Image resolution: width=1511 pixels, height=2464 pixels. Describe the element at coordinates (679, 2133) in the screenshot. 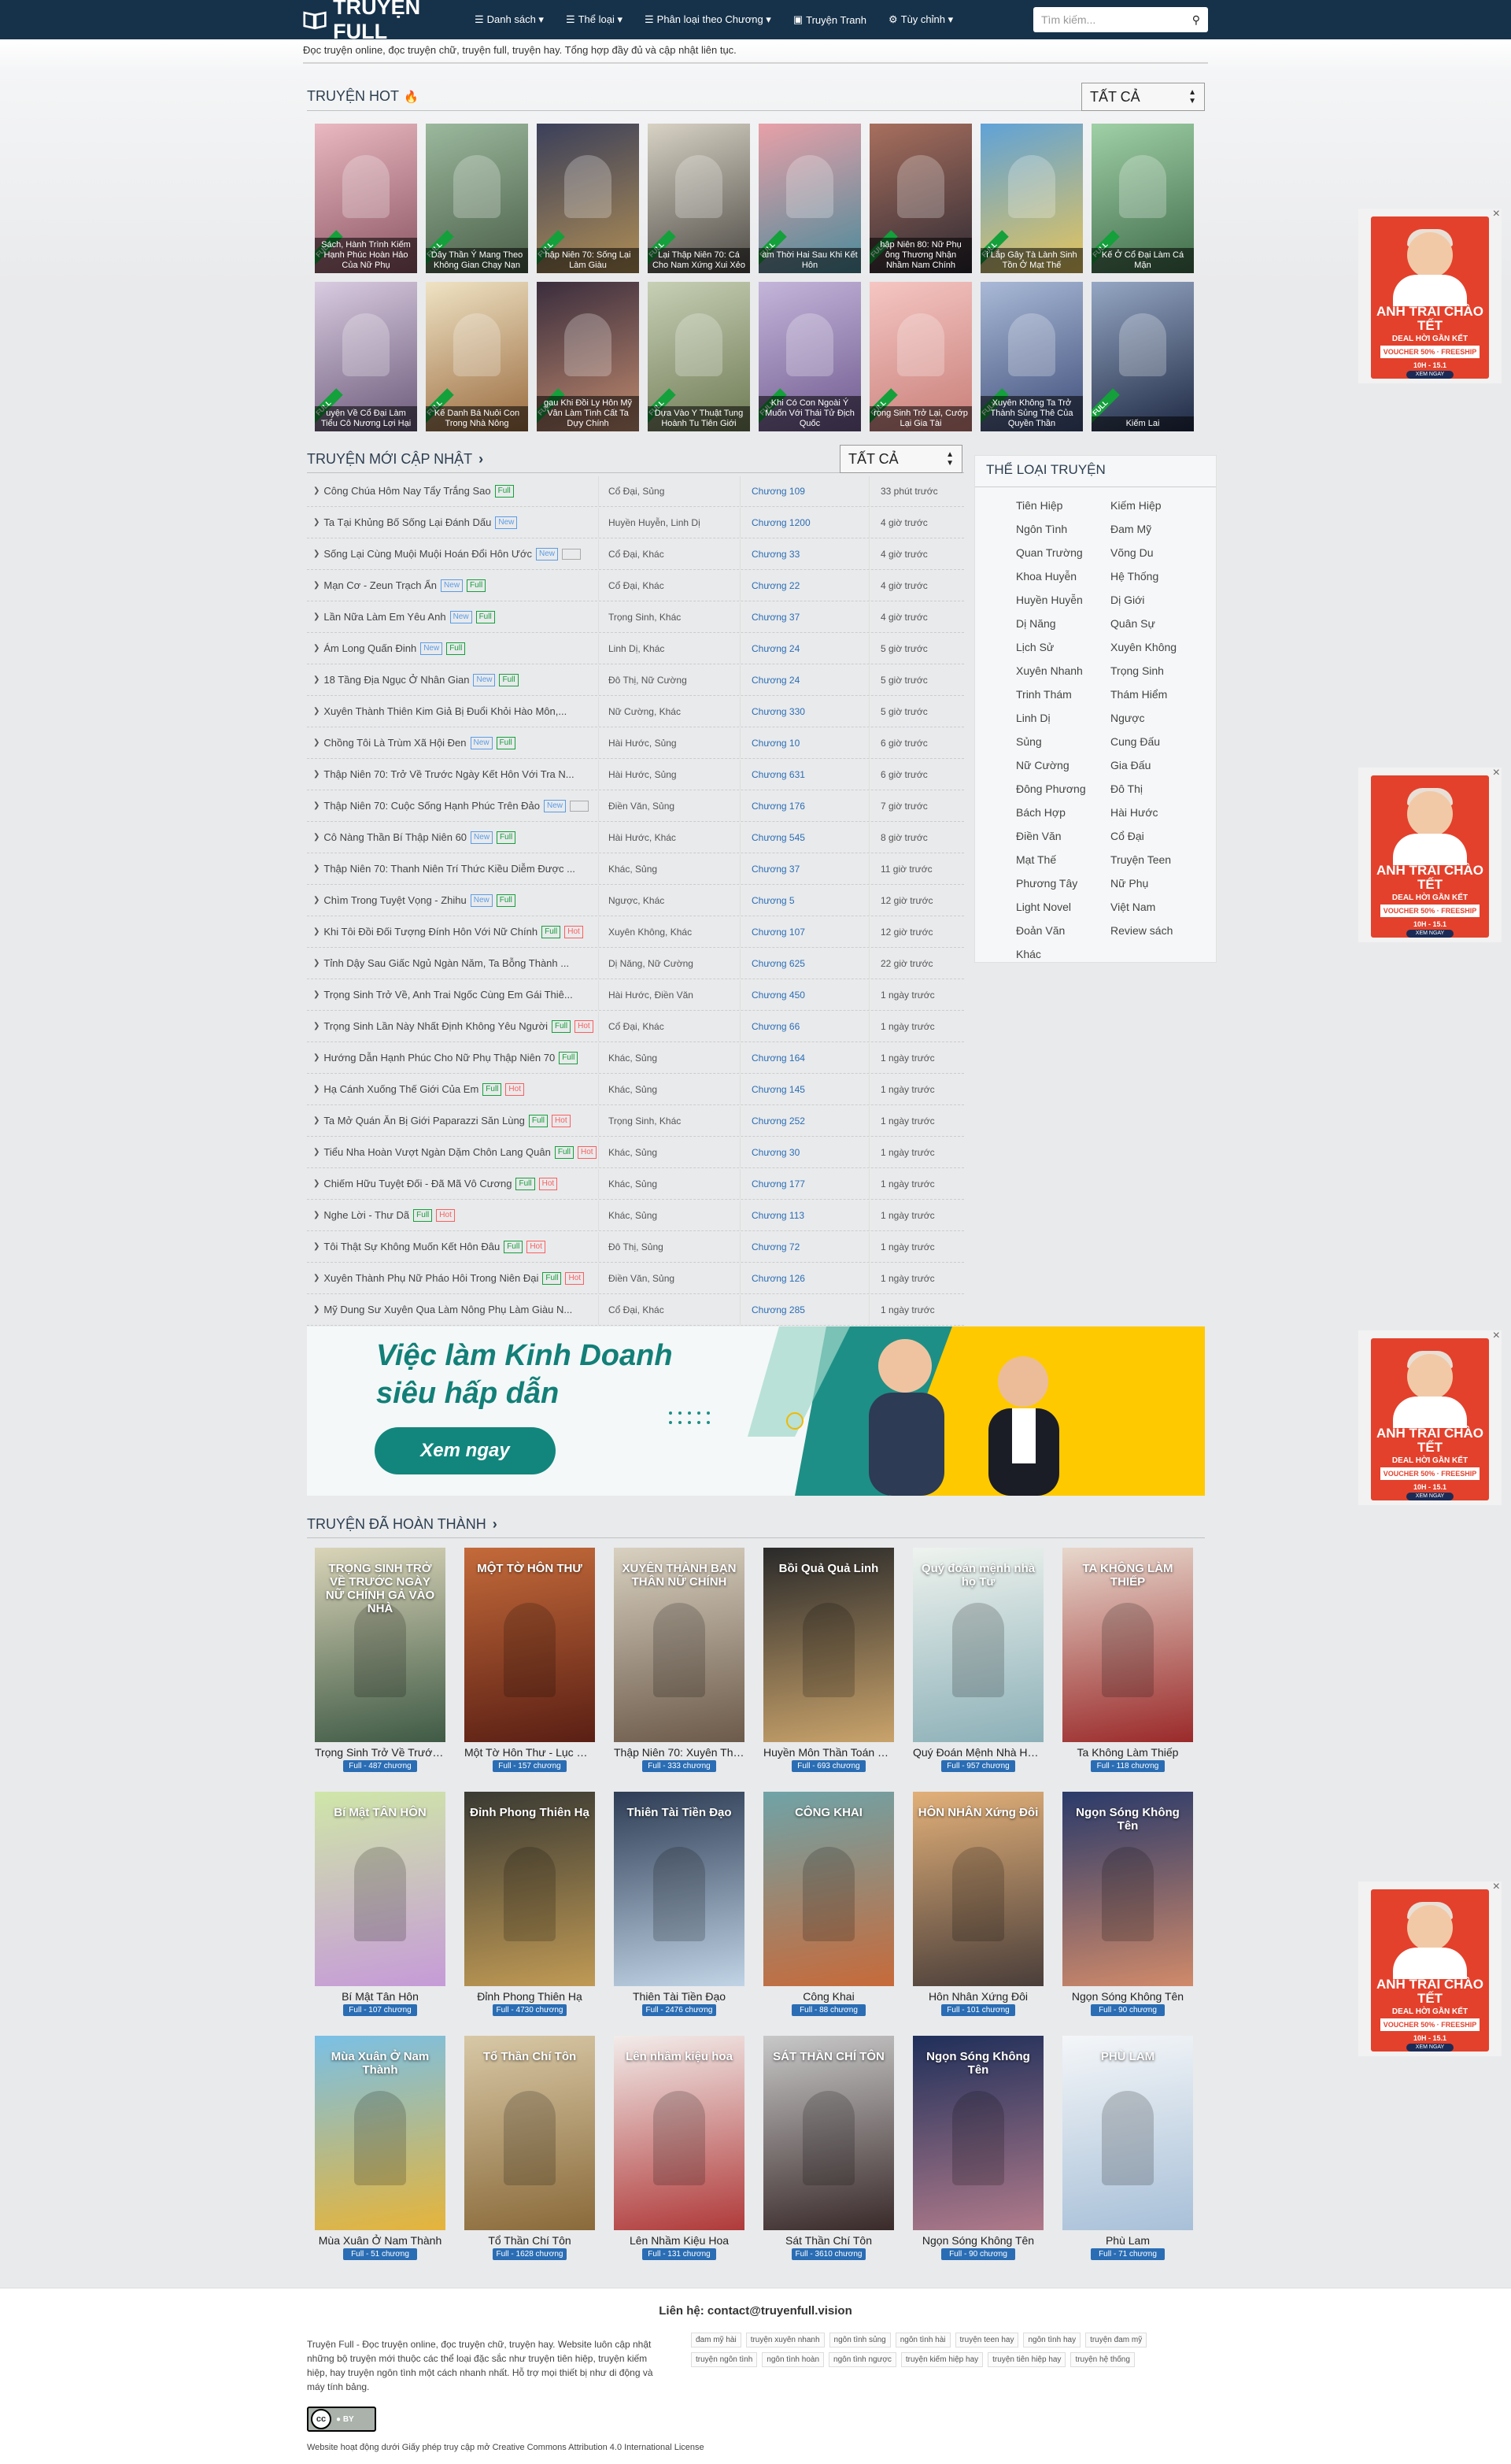

I see `story-cover: Lên nhầm kiệu hoa` at that location.